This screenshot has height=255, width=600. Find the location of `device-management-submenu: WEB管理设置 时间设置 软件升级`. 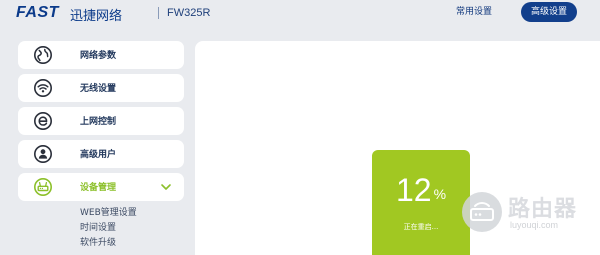

device-management-submenu: WEB管理设置 时间设置 软件升级 is located at coordinates (108, 227).